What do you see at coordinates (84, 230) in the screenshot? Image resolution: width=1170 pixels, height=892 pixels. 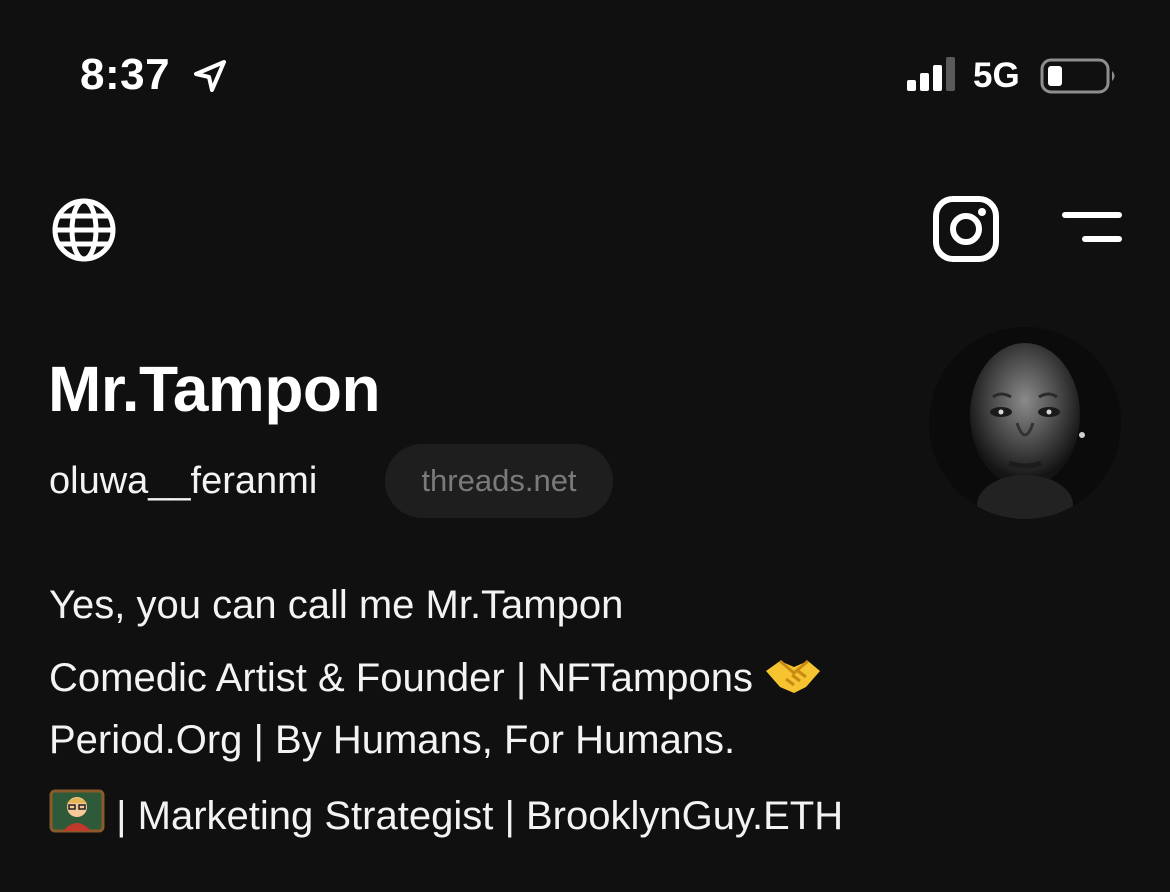 I see `globe-icon` at bounding box center [84, 230].